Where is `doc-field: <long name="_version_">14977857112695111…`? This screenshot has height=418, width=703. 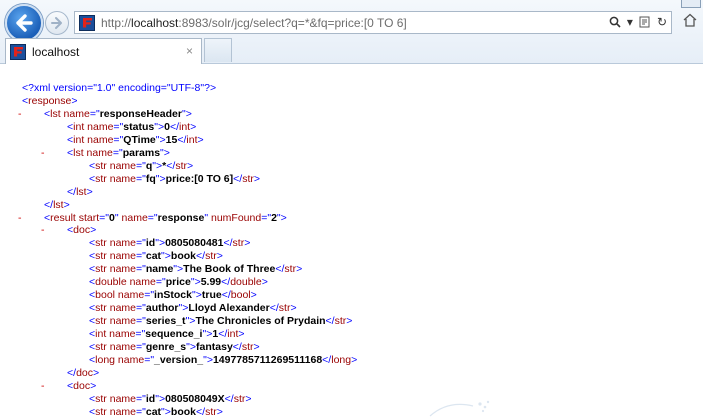
doc-field: <long name="_version_">14977857112695111… is located at coordinates (223, 359).